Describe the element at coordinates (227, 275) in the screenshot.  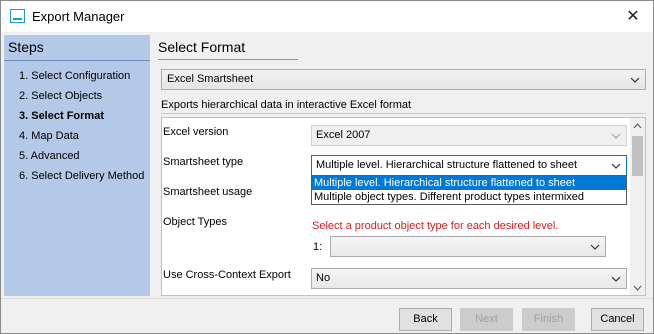
I see `cross-context-label: Use Cross-Context Export` at that location.